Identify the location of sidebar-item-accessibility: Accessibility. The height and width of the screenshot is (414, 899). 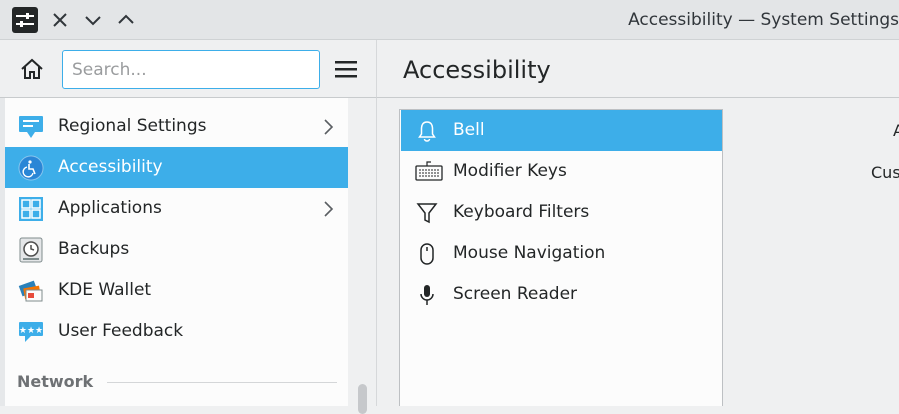
(176, 167).